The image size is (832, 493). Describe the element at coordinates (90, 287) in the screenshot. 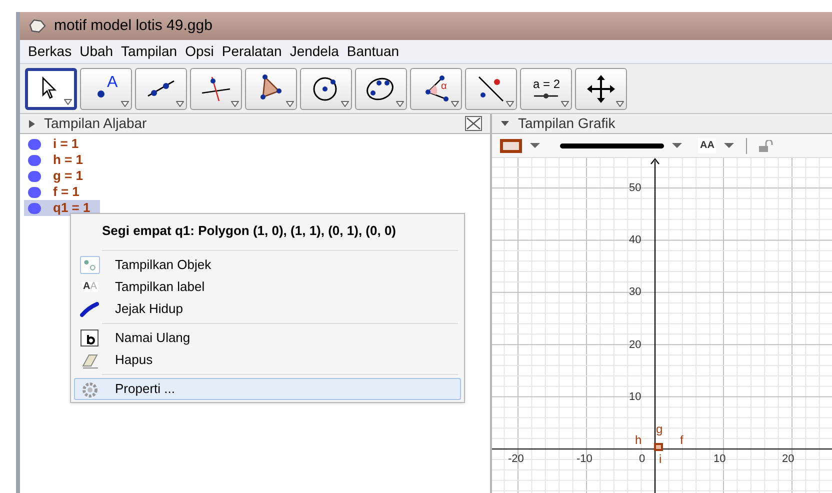

I see `label-icon: AA` at that location.